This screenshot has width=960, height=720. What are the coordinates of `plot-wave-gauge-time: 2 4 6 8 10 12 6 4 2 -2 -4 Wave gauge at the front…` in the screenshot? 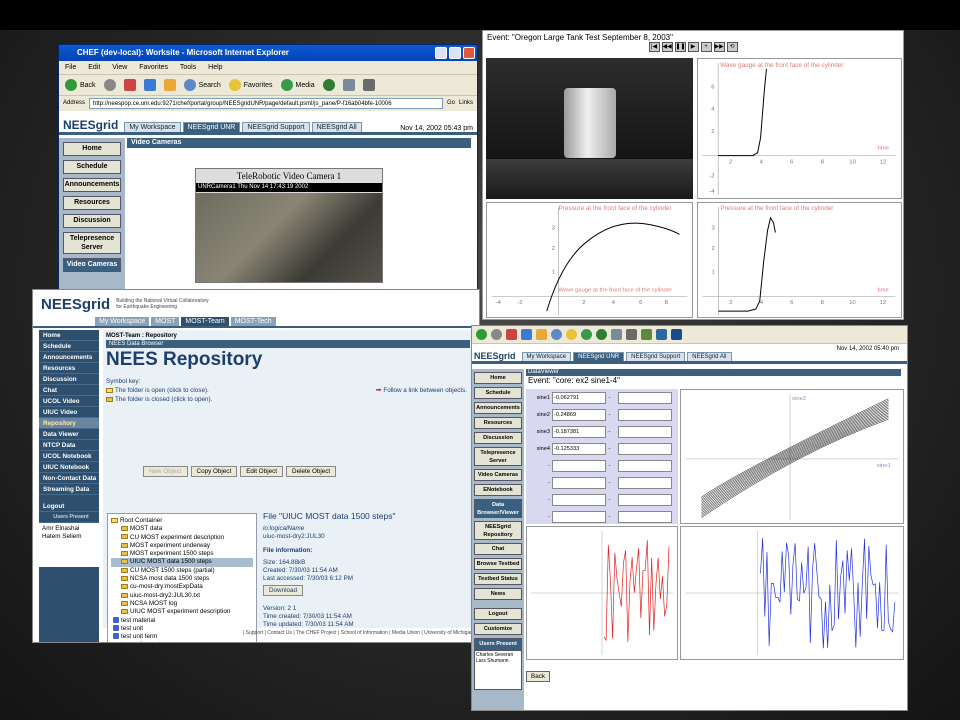 It's located at (799, 128).